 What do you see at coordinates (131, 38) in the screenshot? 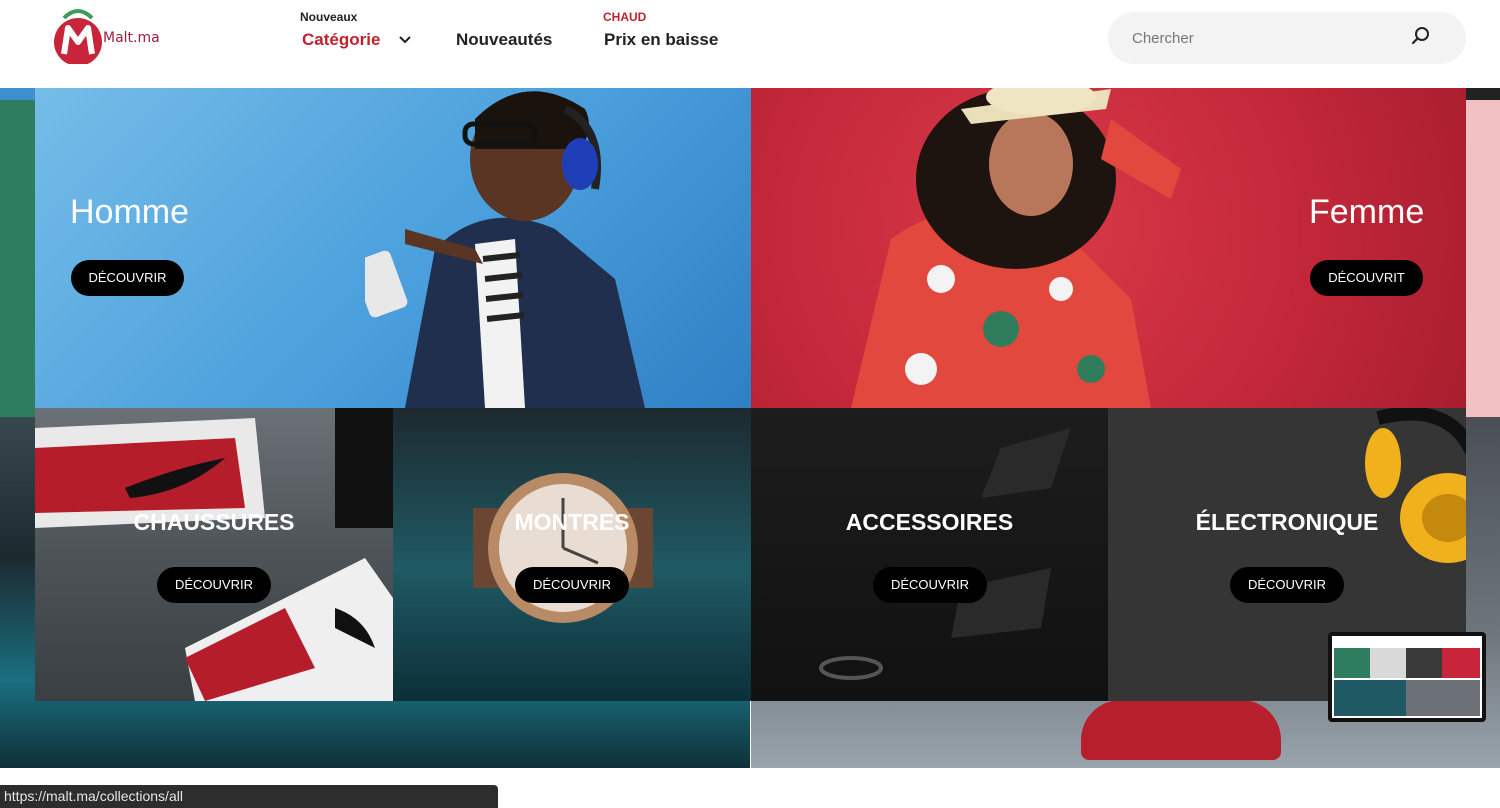
I see `logo-text: Malt.ma` at bounding box center [131, 38].